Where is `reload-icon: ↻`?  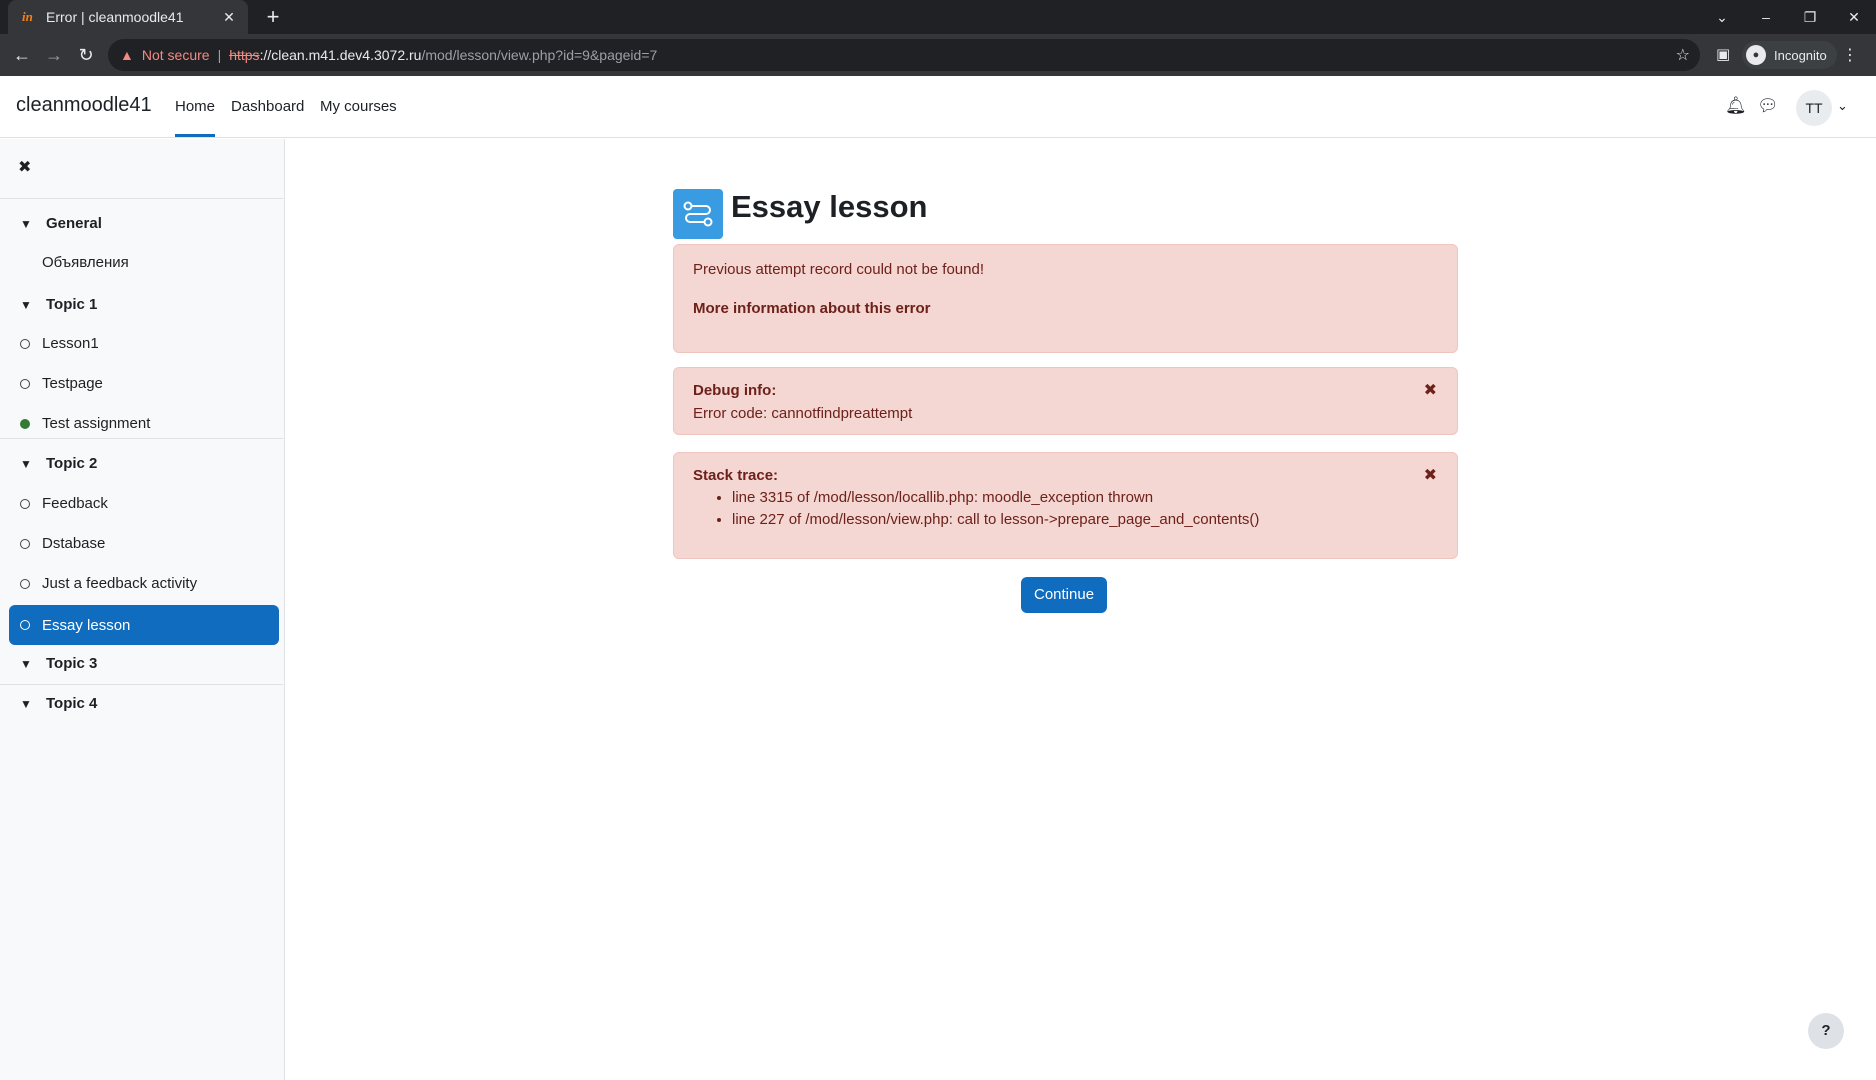 reload-icon: ↻ is located at coordinates (86, 55).